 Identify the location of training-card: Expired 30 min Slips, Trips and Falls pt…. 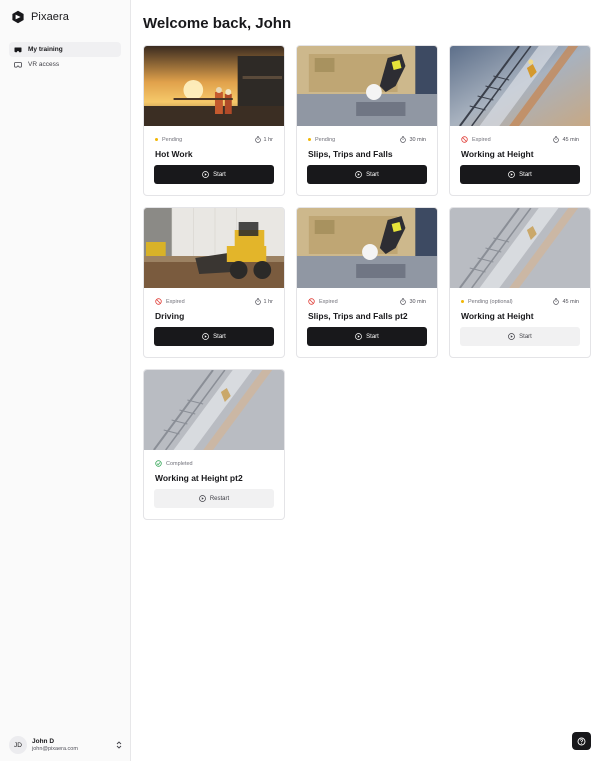
(367, 282).